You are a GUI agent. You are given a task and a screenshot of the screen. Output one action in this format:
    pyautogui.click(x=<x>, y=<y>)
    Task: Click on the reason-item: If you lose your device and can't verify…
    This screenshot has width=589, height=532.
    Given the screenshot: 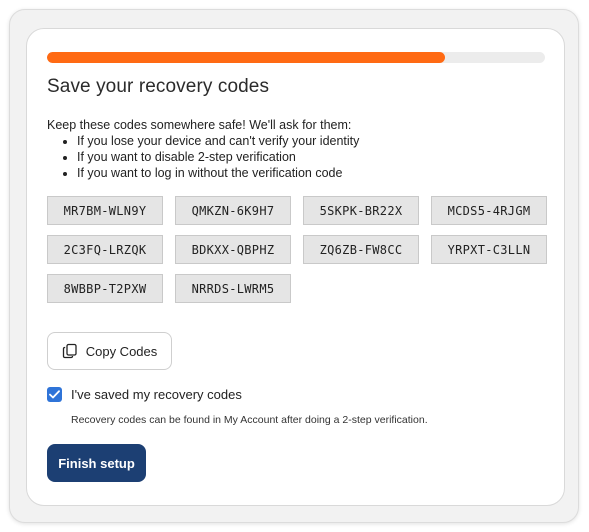 What is the action you would take?
    pyautogui.click(x=218, y=141)
    